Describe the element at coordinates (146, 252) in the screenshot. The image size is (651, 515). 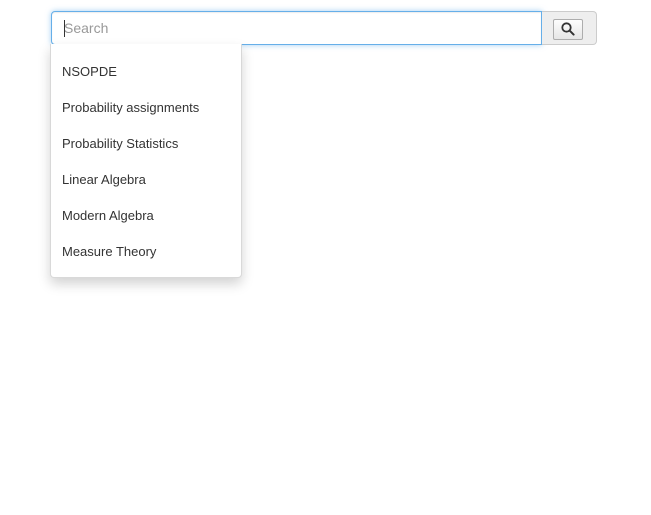
I see `suggestion-item-measure-theory: Measure Theory` at that location.